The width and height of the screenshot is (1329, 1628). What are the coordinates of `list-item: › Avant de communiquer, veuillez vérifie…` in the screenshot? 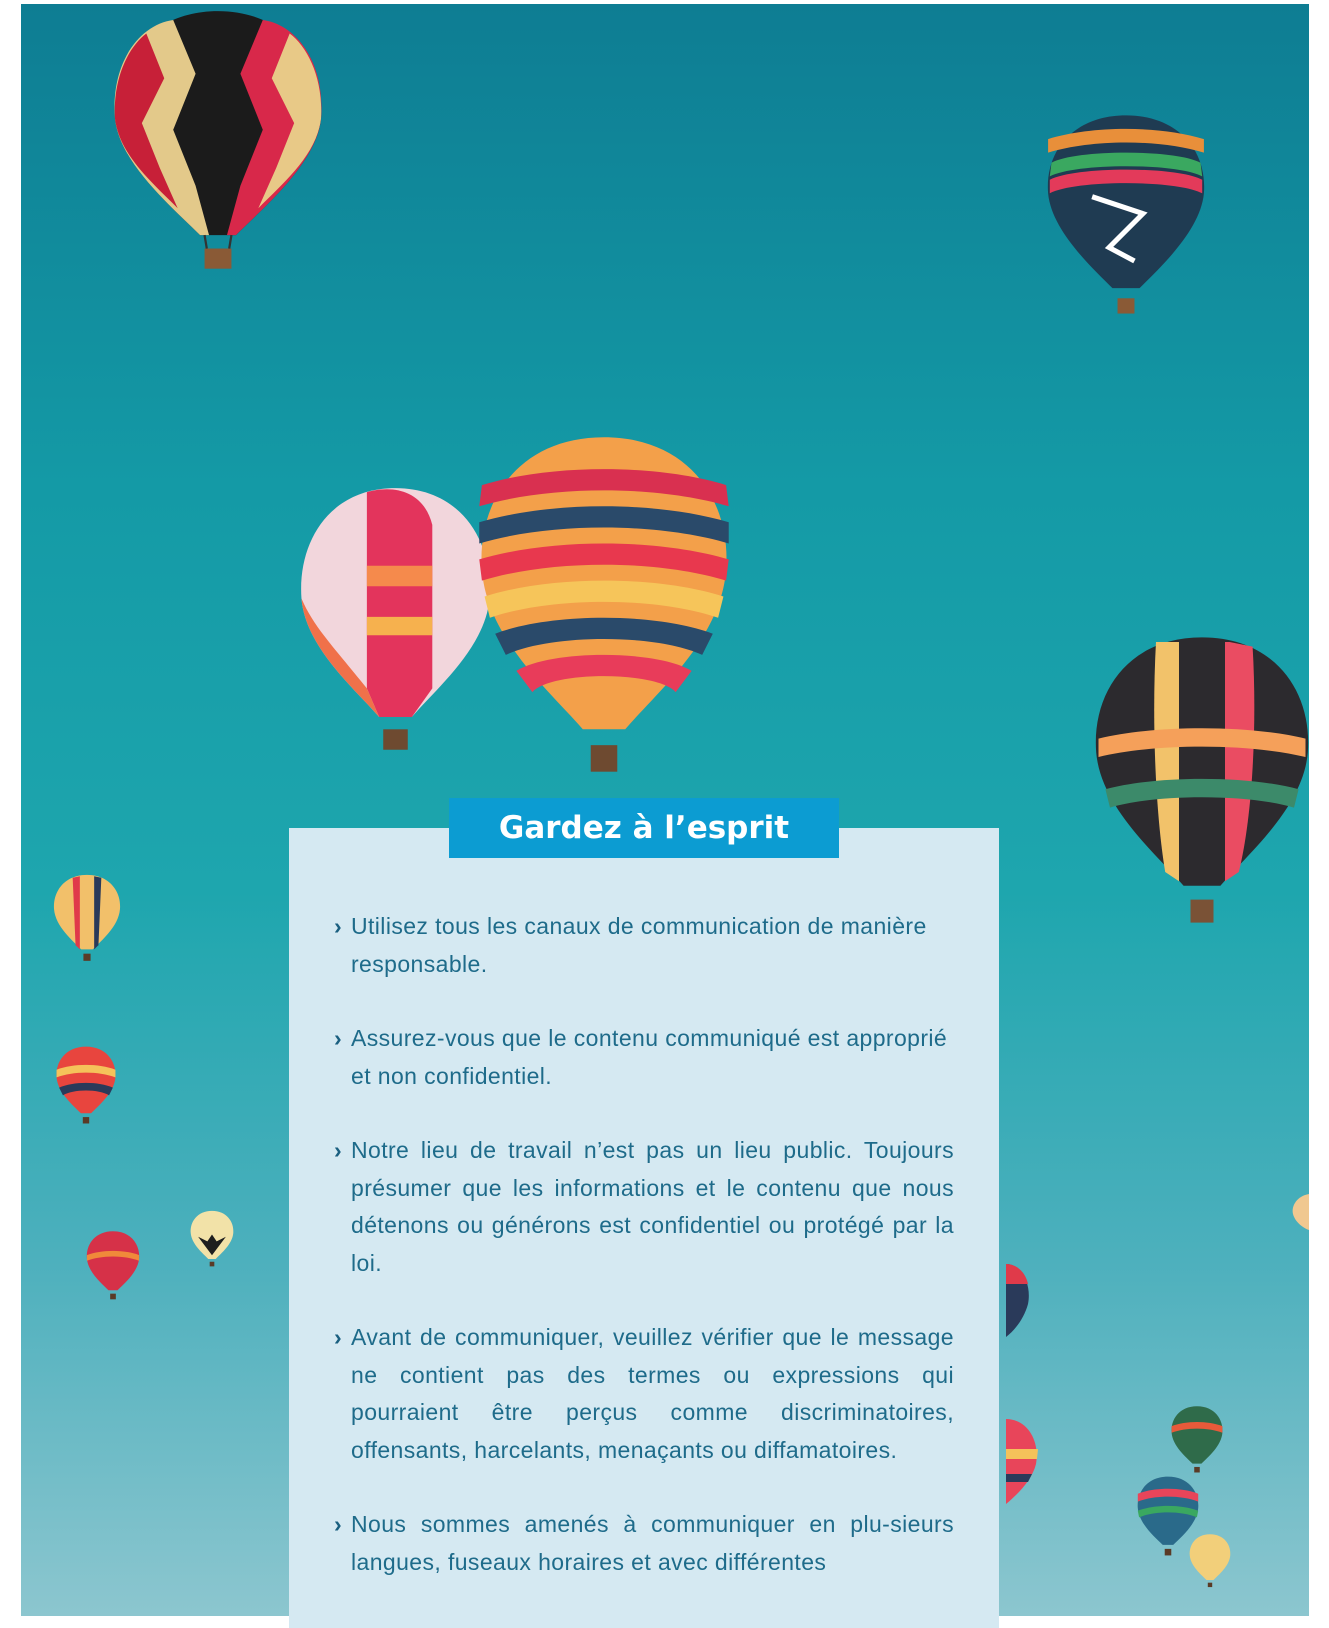 It's located at (644, 1394).